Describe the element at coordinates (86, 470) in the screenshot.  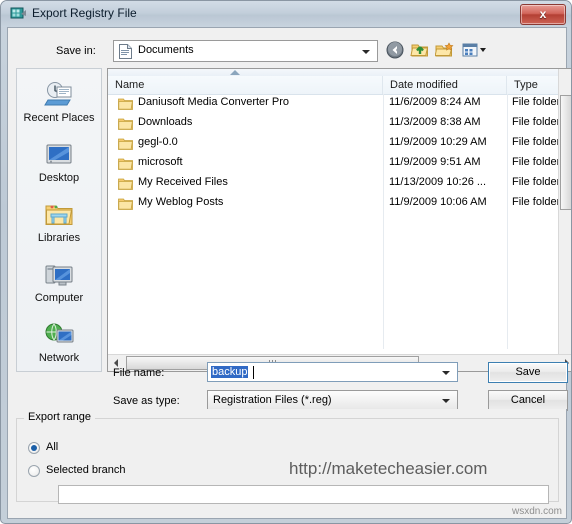
I see `radio-label: Selected branch` at that location.